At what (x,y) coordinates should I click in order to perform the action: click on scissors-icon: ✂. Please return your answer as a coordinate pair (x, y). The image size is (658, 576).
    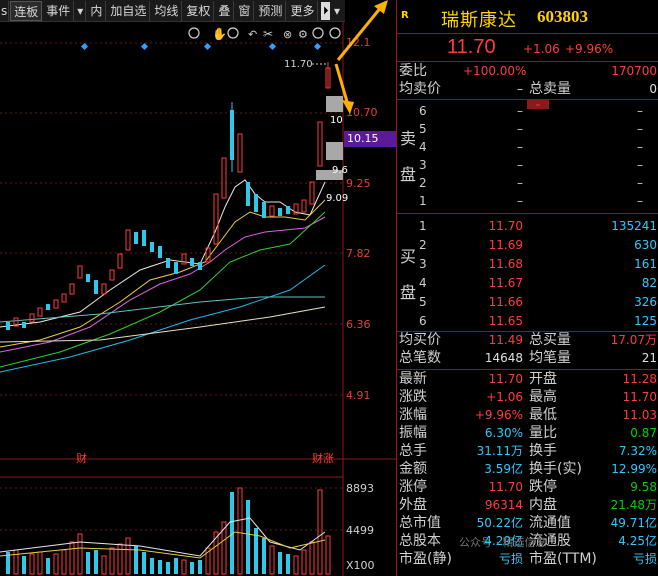
    Looking at the image, I should click on (268, 34).